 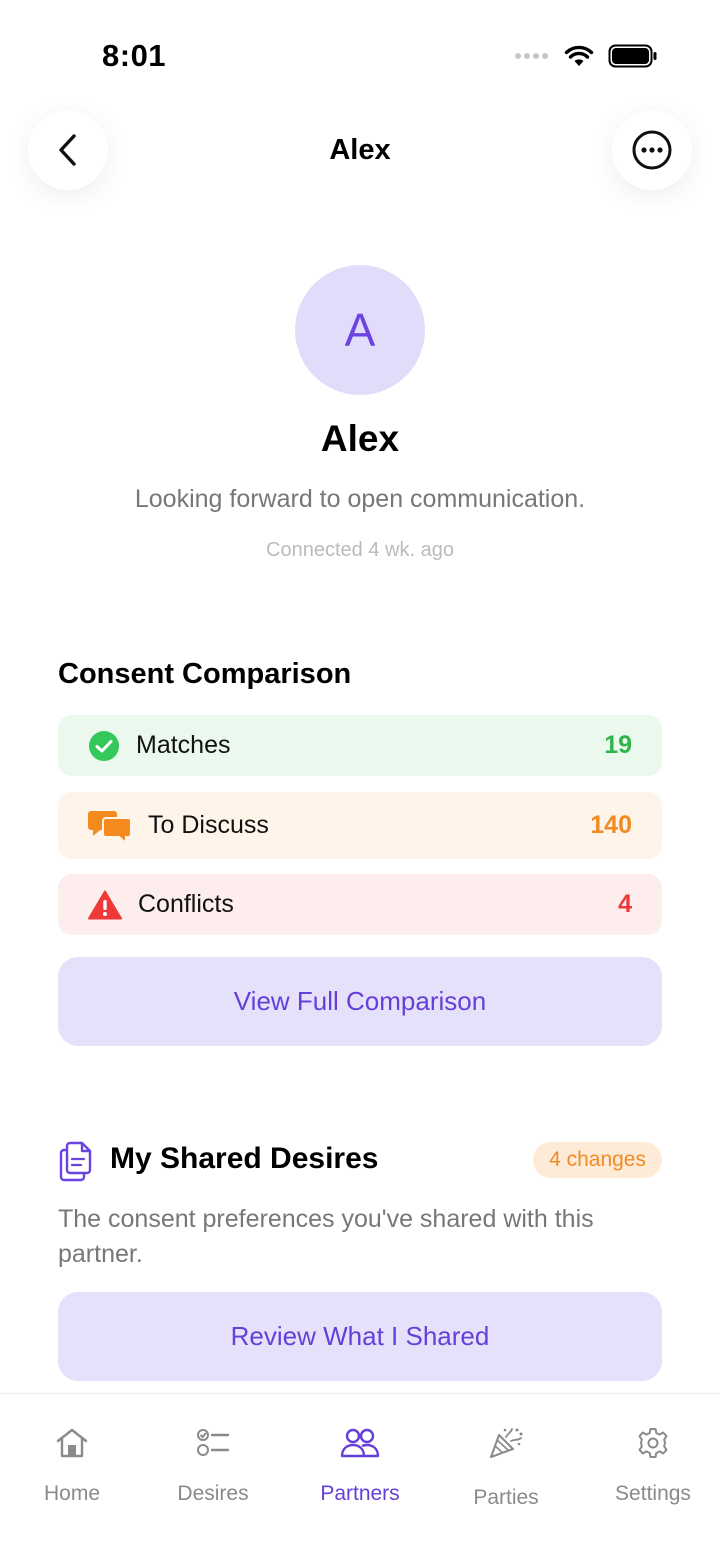 I want to click on wifi-icon, so click(x=579, y=55).